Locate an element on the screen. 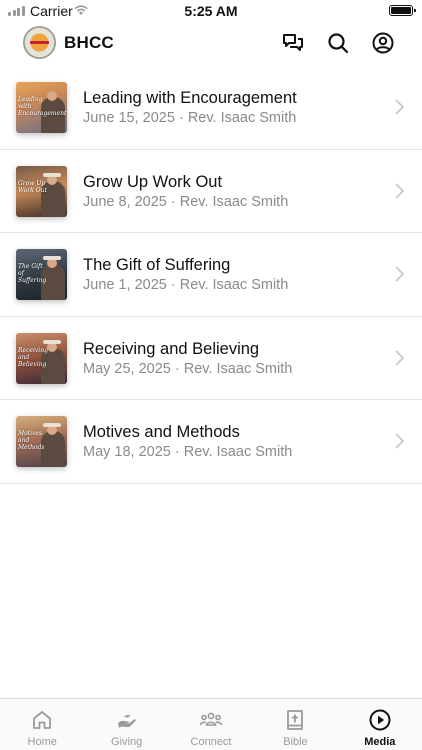 The image size is (422, 750). sermon-thumbnail: Leading with Encouragement is located at coordinates (41, 107).